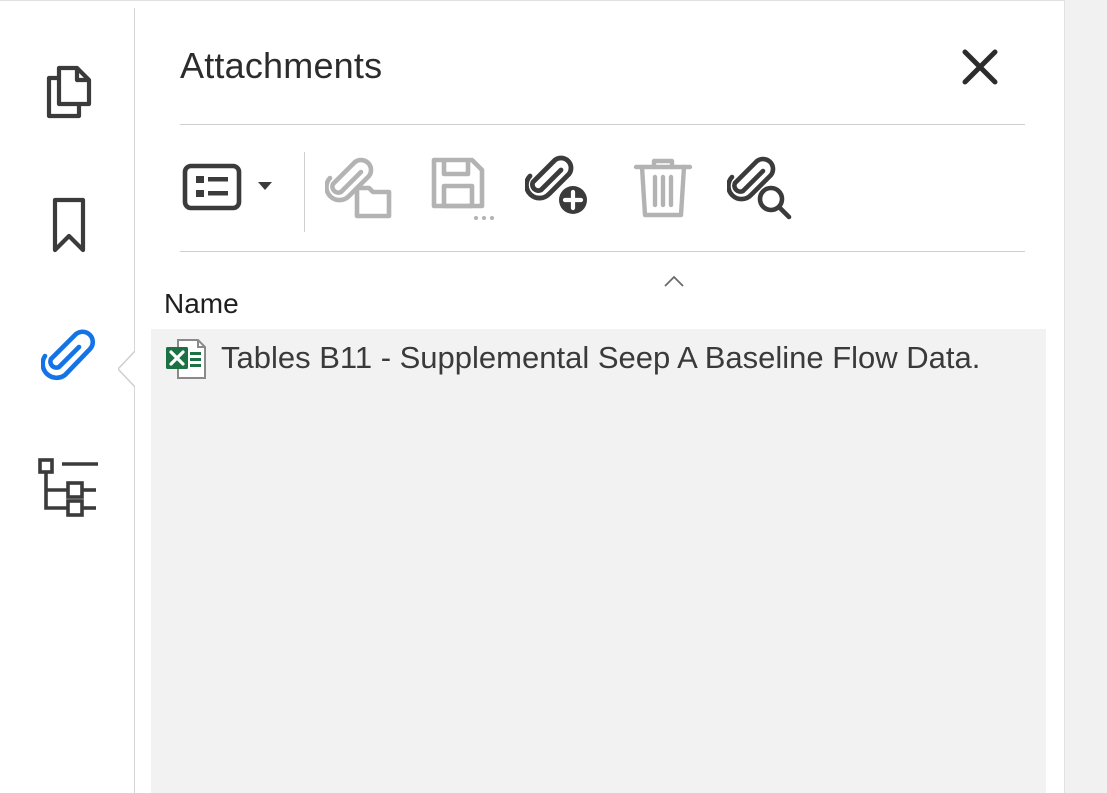  I want to click on add-attachment-button, so click(560, 190).